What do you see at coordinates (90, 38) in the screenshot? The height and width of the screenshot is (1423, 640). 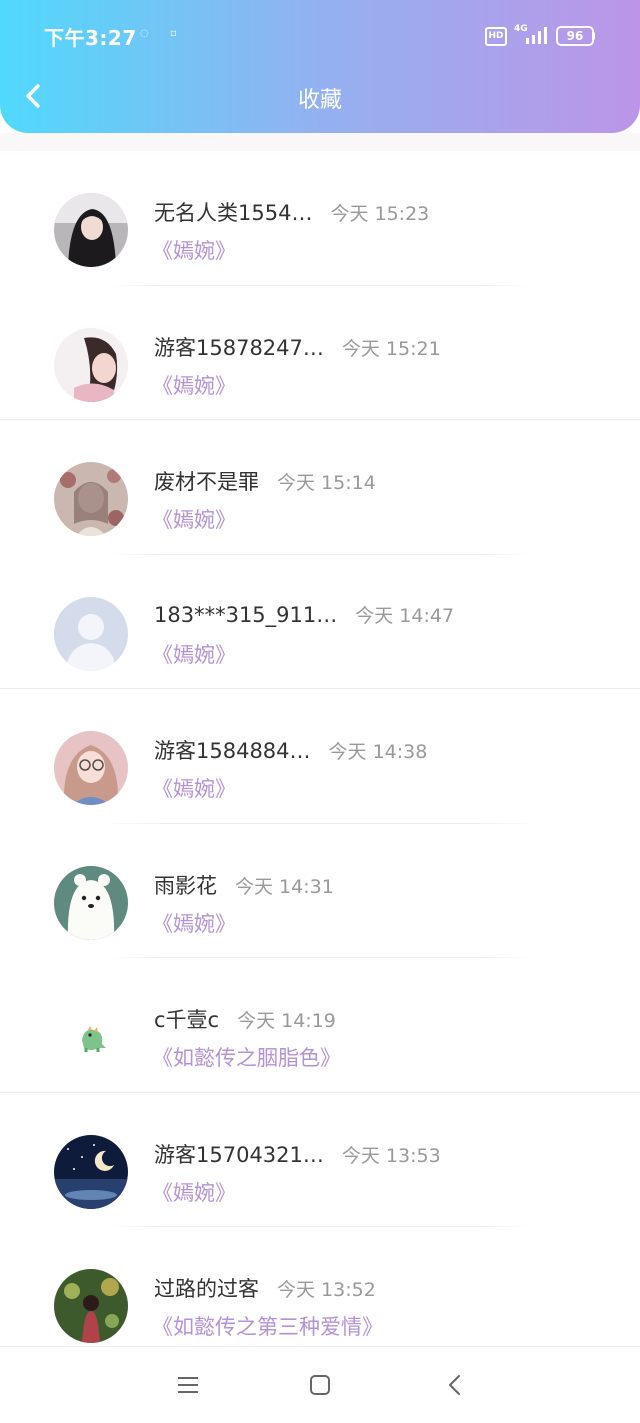 I see `status-time: 下午3:27` at bounding box center [90, 38].